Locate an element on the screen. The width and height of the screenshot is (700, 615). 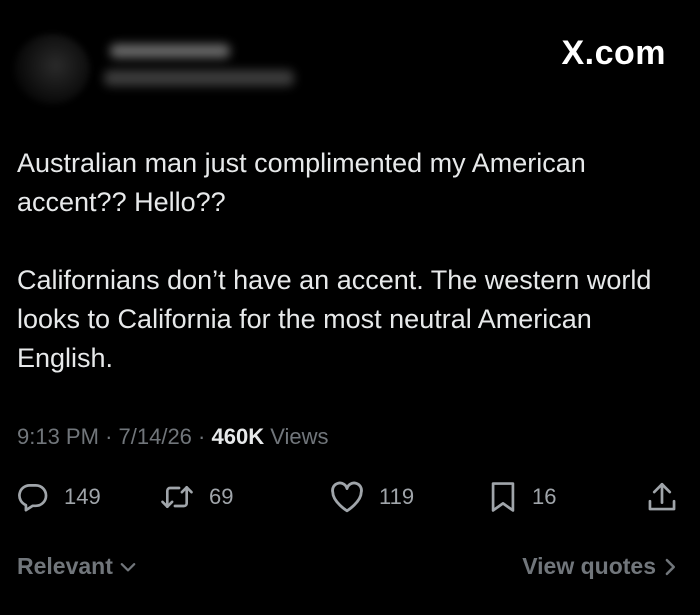
tweet-date: 7/14/26 is located at coordinates (155, 436).